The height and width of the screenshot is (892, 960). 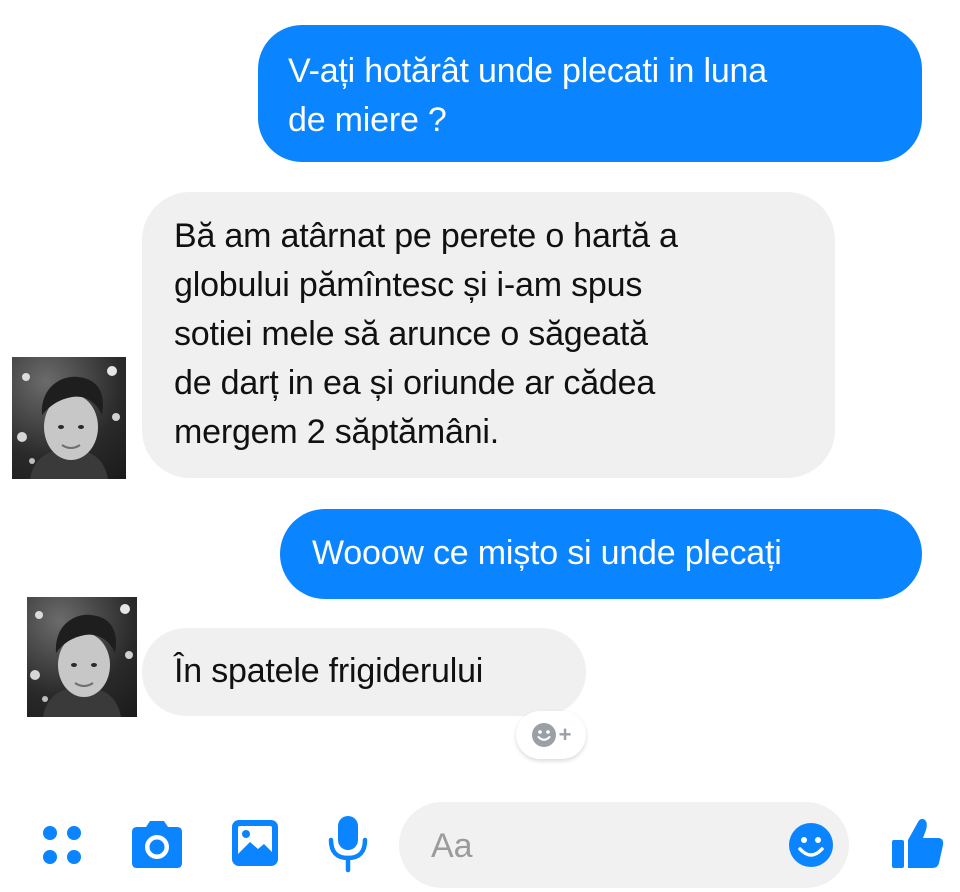 I want to click on message-incoming: În spatele frigiderului, so click(x=364, y=672).